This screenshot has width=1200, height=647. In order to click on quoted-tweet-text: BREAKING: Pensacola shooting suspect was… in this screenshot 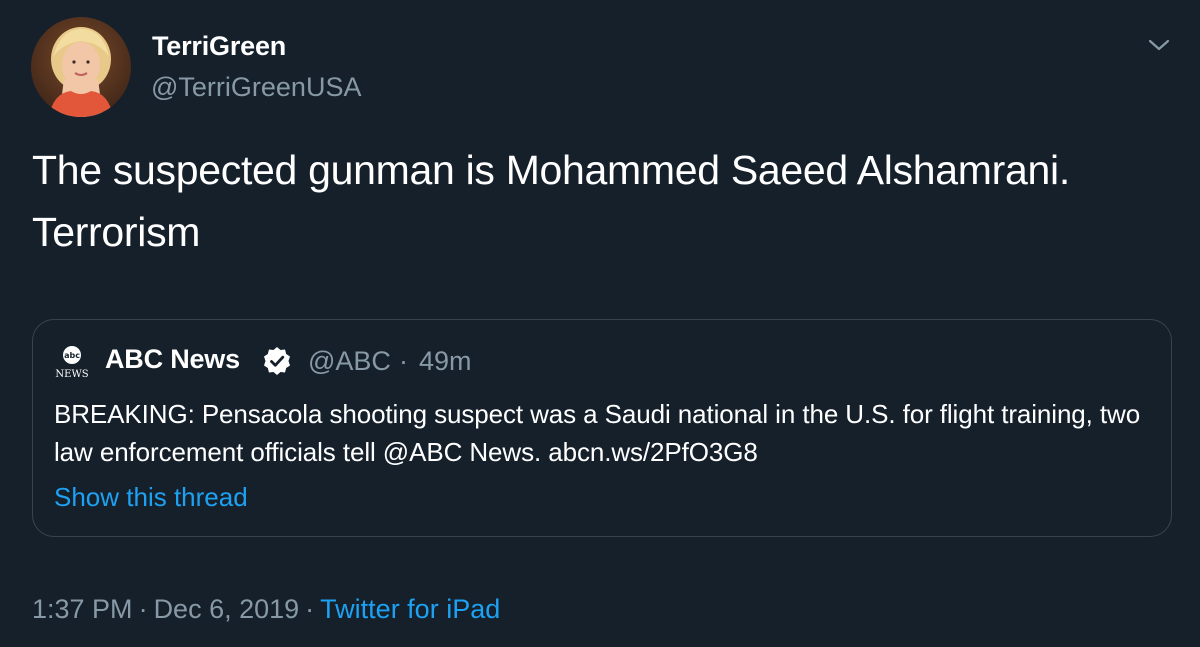, I will do `click(597, 433)`.